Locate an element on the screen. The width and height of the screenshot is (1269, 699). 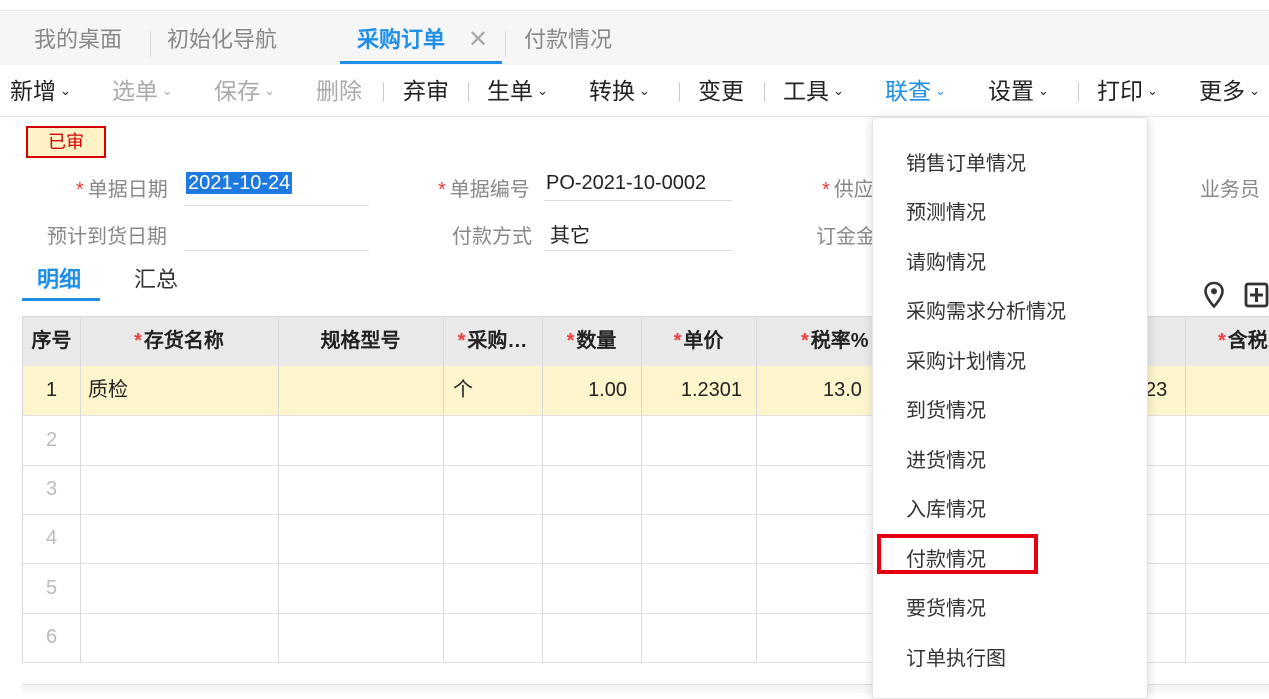
save-button: 保存 ⌄ is located at coordinates (244, 91).